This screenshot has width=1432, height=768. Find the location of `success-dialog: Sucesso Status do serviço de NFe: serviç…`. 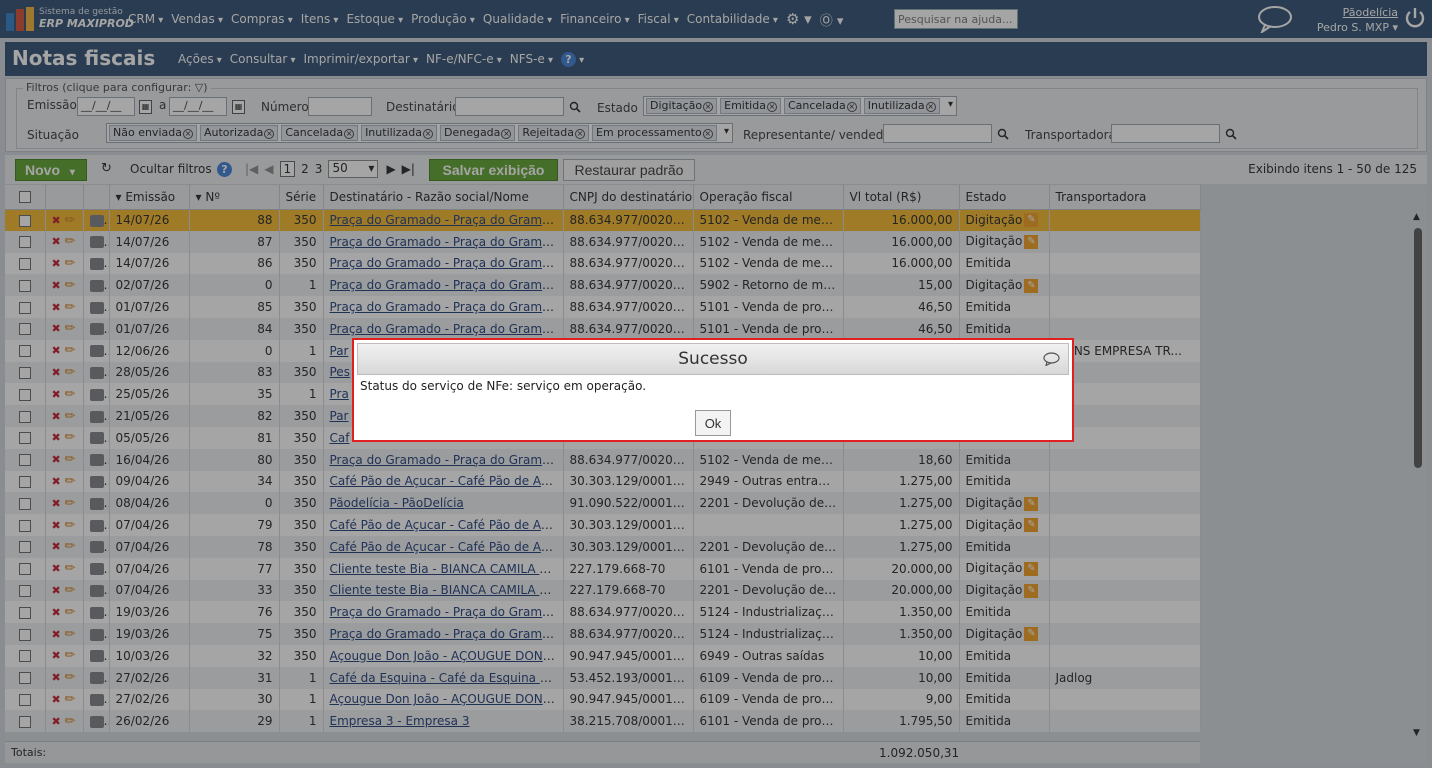

success-dialog: Sucesso Status do serviço de NFe: serviç… is located at coordinates (713, 390).